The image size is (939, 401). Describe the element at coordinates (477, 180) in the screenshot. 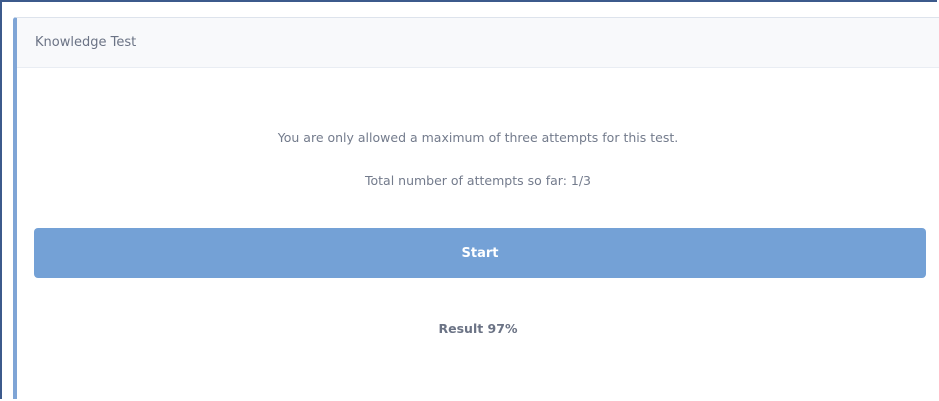

I see `attempts-count: Total number of attempts so far: 1/3` at that location.